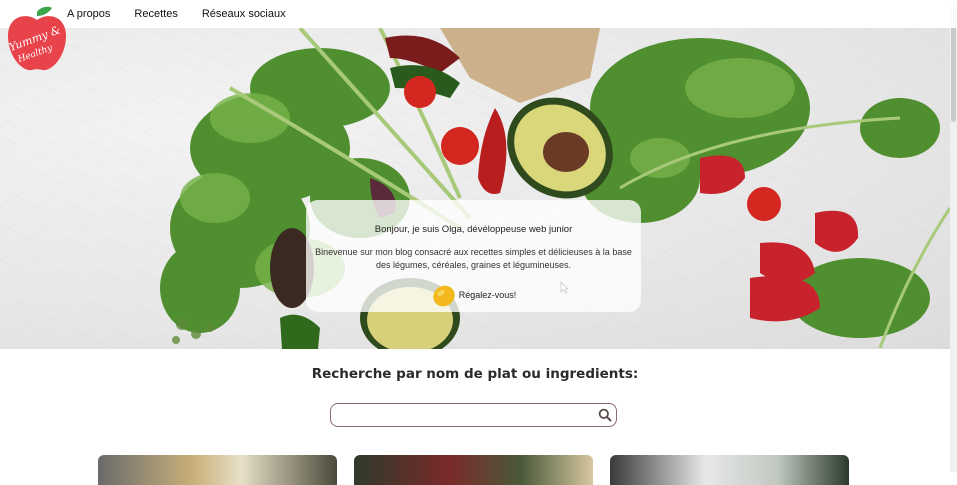 The height and width of the screenshot is (485, 957). I want to click on intro-cta: Régalez-vous!, so click(473, 295).